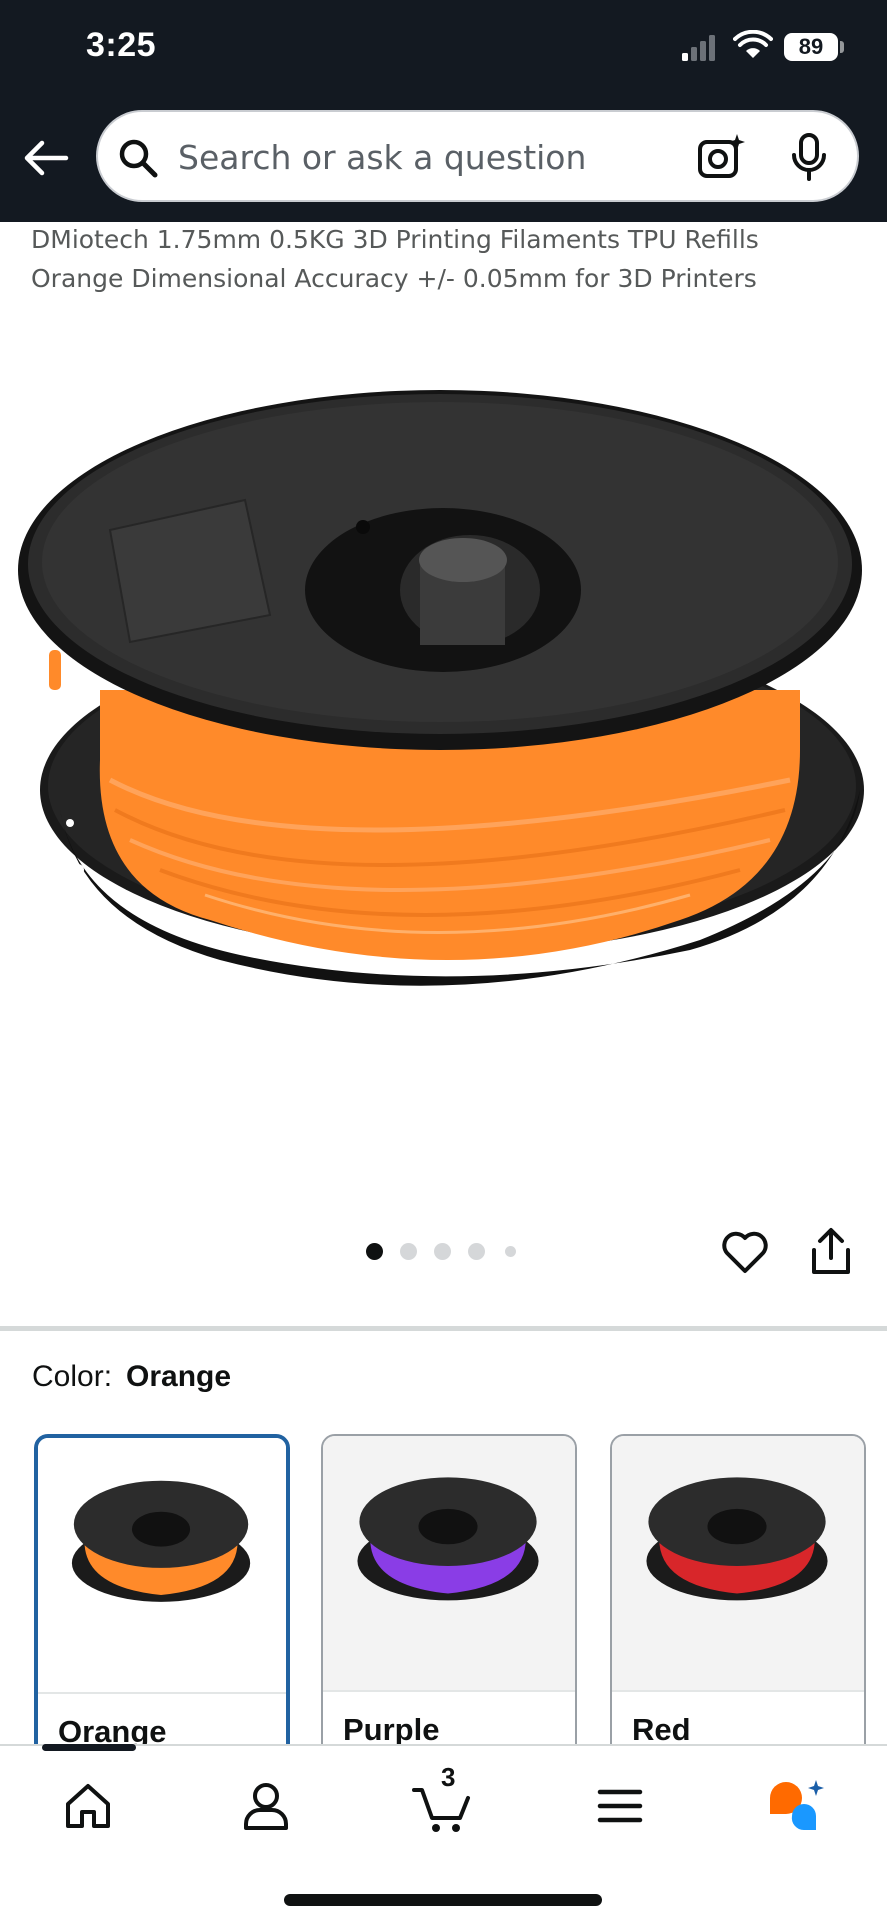  I want to click on color-option-red: Red, so click(738, 1604).